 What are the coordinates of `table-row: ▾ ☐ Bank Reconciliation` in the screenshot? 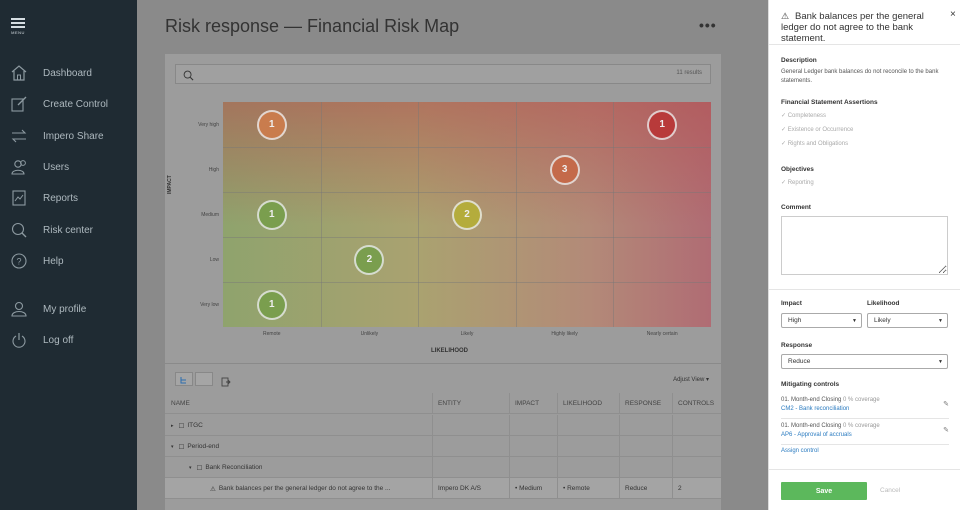 It's located at (443, 467).